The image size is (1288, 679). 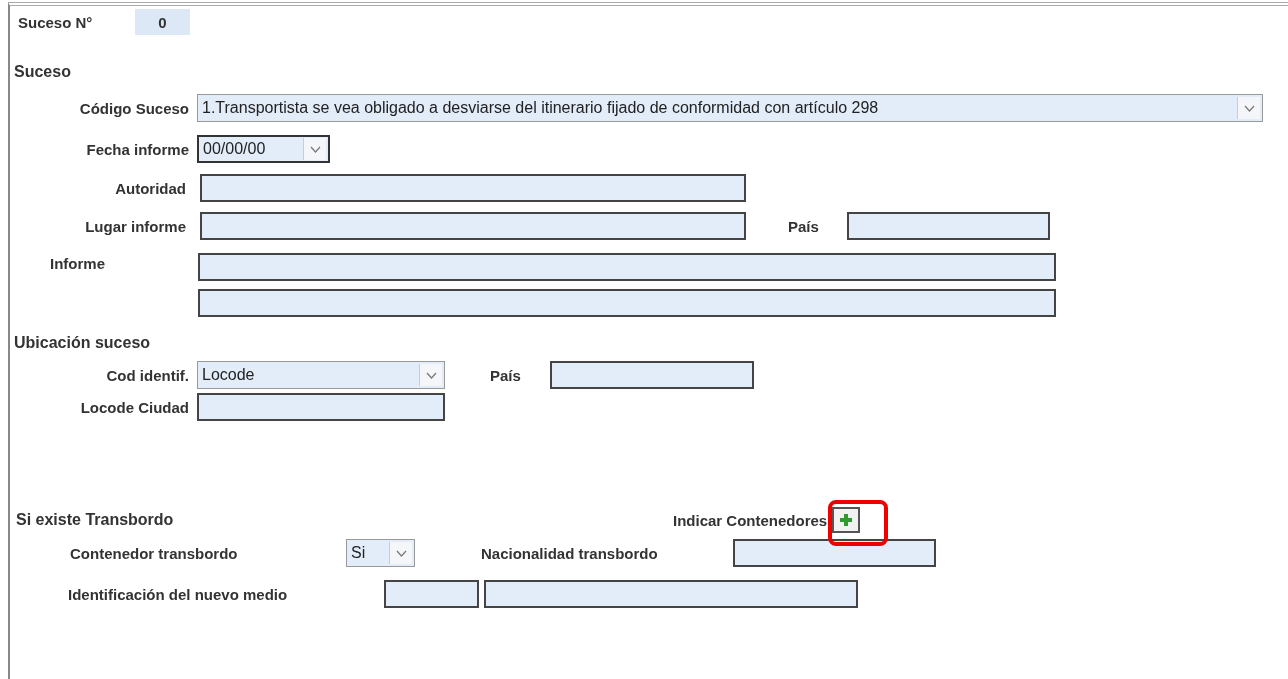 What do you see at coordinates (750, 520) in the screenshot?
I see `field-label: Indicar Contenedores` at bounding box center [750, 520].